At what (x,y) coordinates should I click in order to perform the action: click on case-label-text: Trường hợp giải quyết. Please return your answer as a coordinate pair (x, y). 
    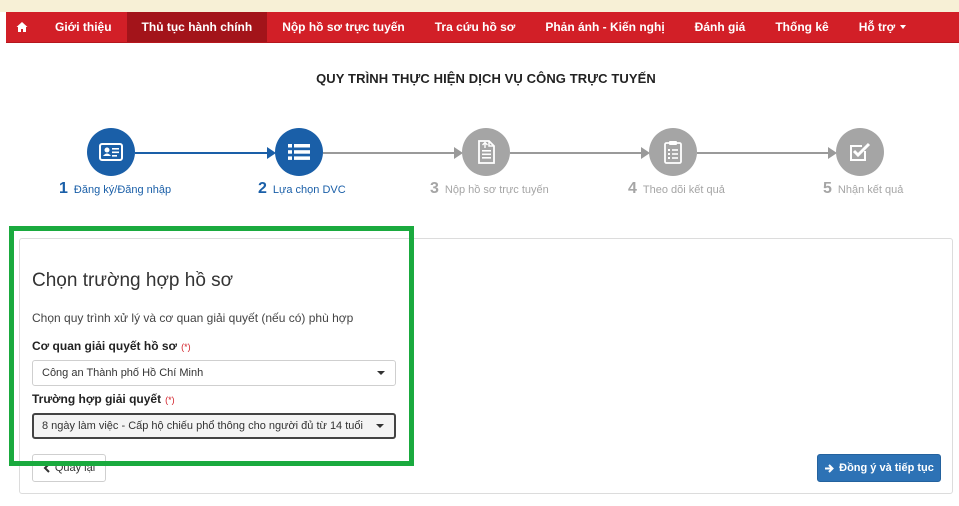
    Looking at the image, I should click on (97, 399).